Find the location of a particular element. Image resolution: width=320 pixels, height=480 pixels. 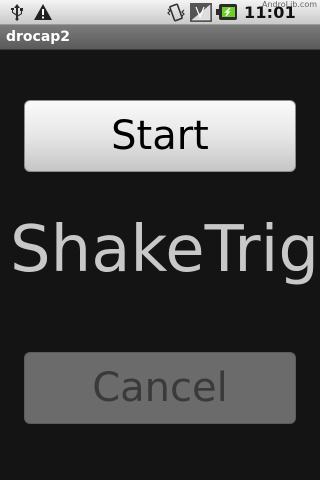

start-button-label: Start is located at coordinates (160, 136).